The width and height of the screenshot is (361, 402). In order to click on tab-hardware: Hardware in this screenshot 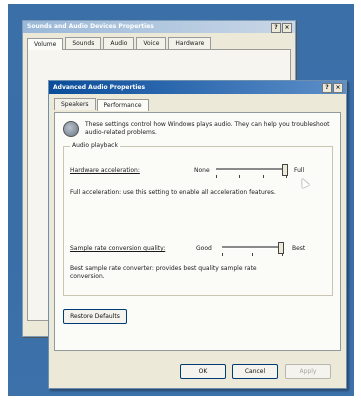, I will do `click(190, 43)`.